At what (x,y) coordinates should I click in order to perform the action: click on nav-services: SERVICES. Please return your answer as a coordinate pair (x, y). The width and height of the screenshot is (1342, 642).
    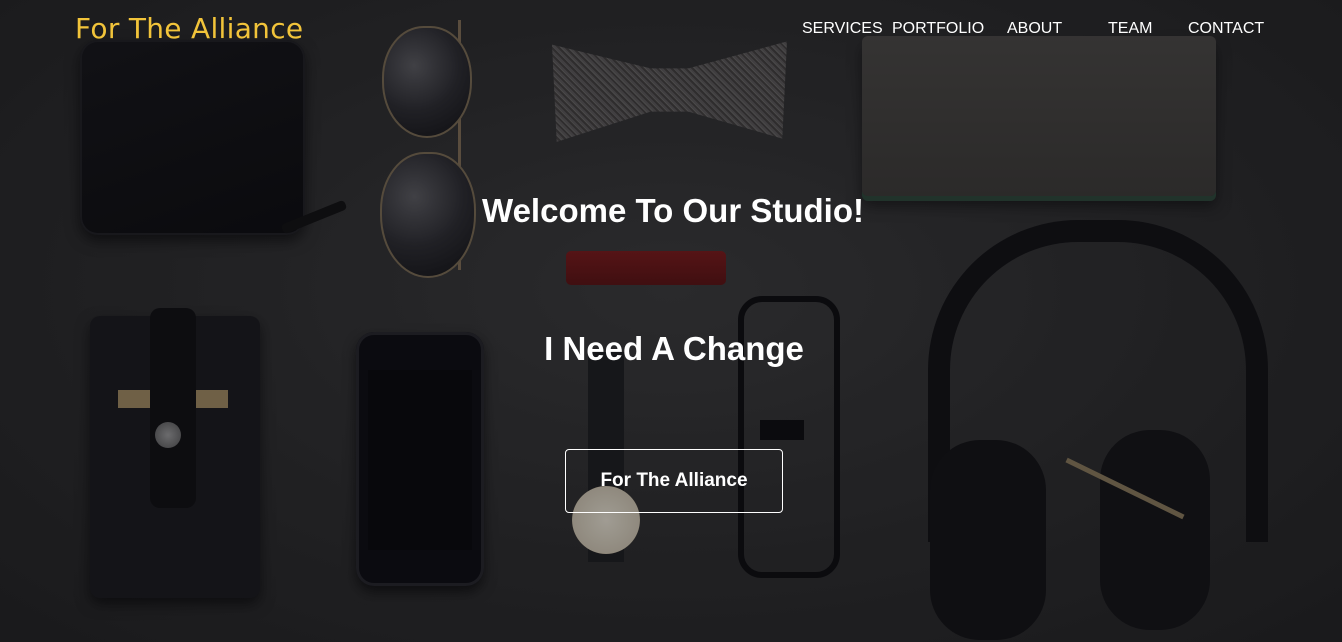
    Looking at the image, I should click on (842, 29).